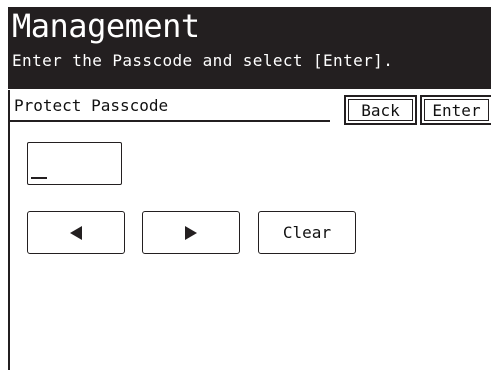 The image size is (491, 370). I want to click on passcode-input, so click(74, 163).